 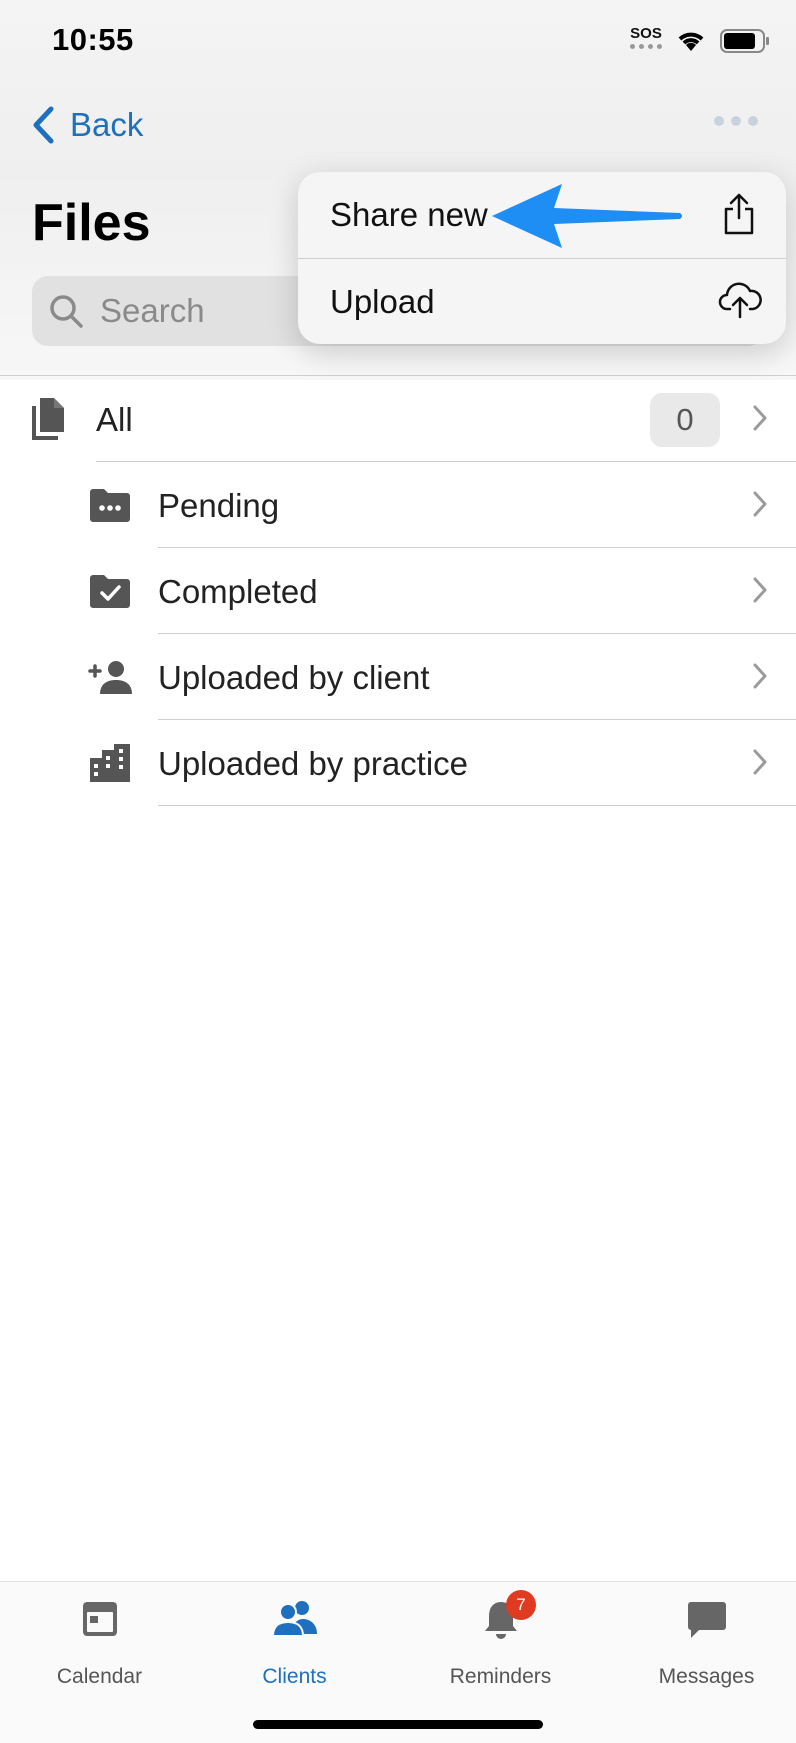 I want to click on list-item-label: All, so click(x=114, y=419).